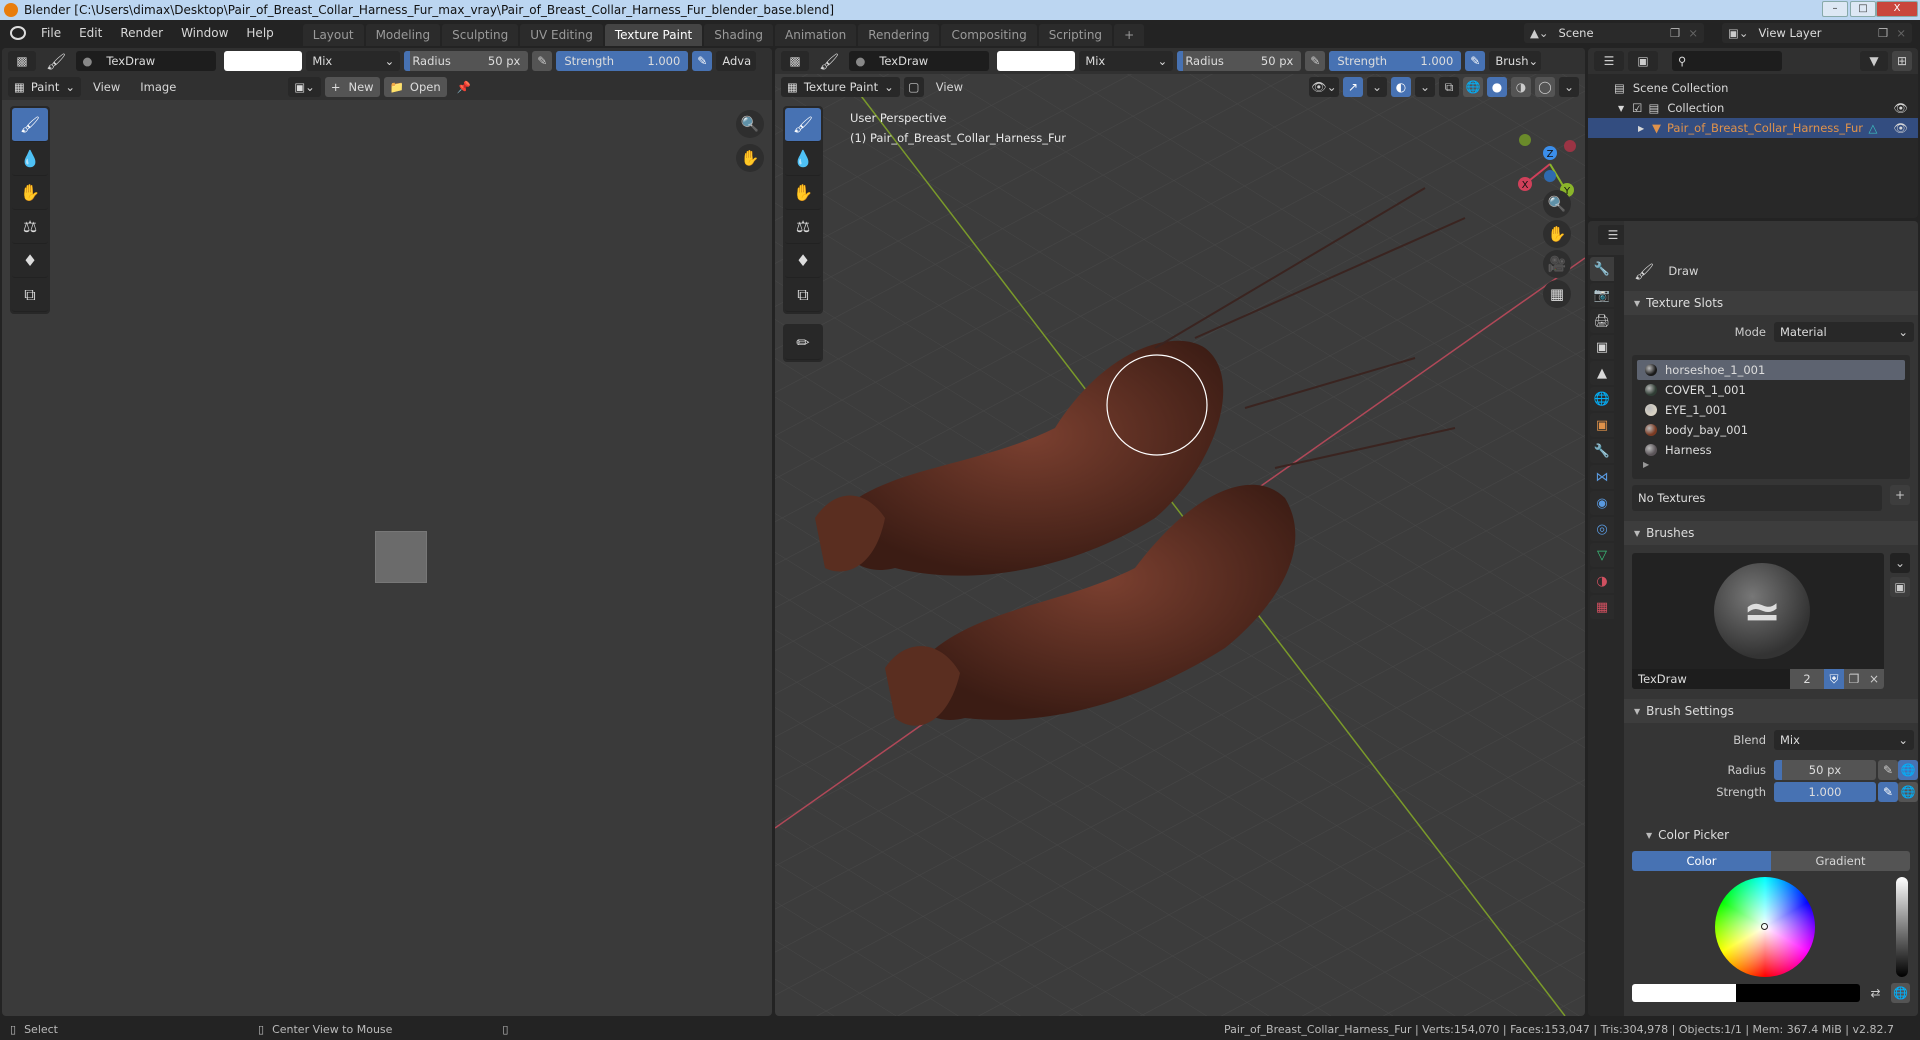 The image size is (1920, 1040). Describe the element at coordinates (1643, 61) in the screenshot. I see `display-mode-icon: ▣` at that location.